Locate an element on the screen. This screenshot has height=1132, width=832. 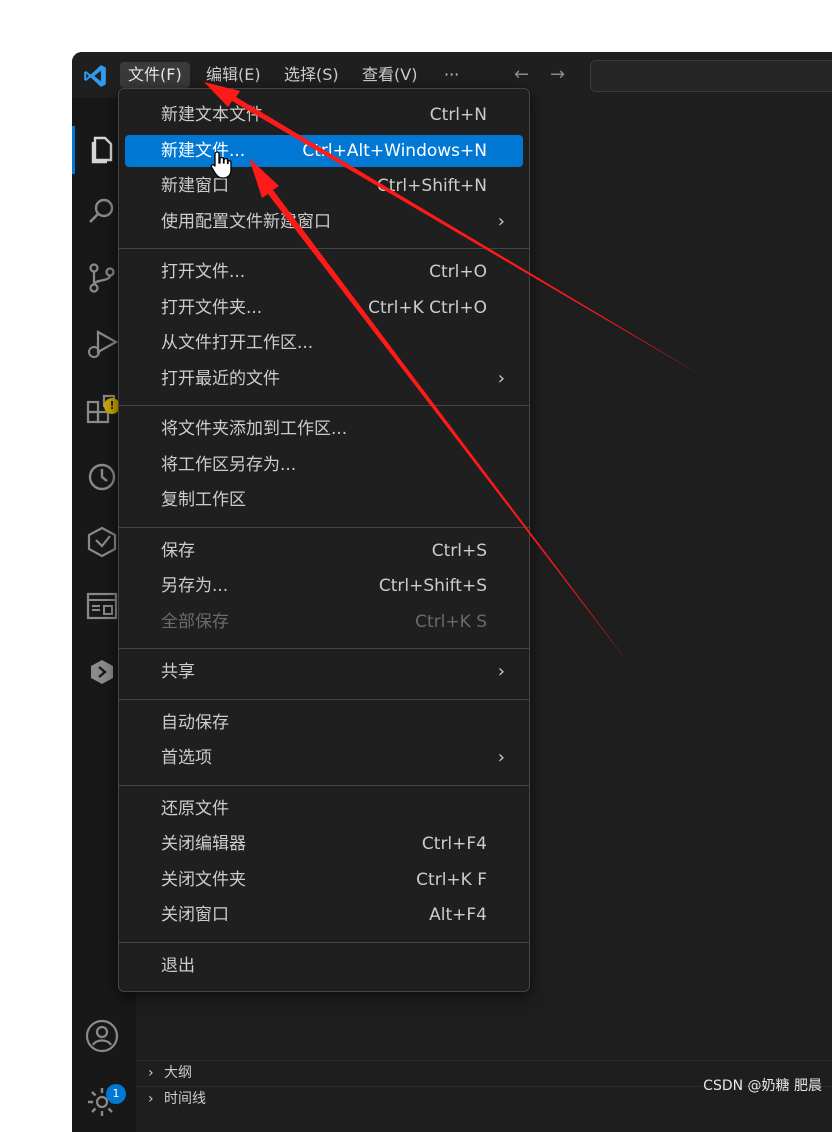
menu-item: 另存为... Ctrl+Shift+S is located at coordinates (324, 586).